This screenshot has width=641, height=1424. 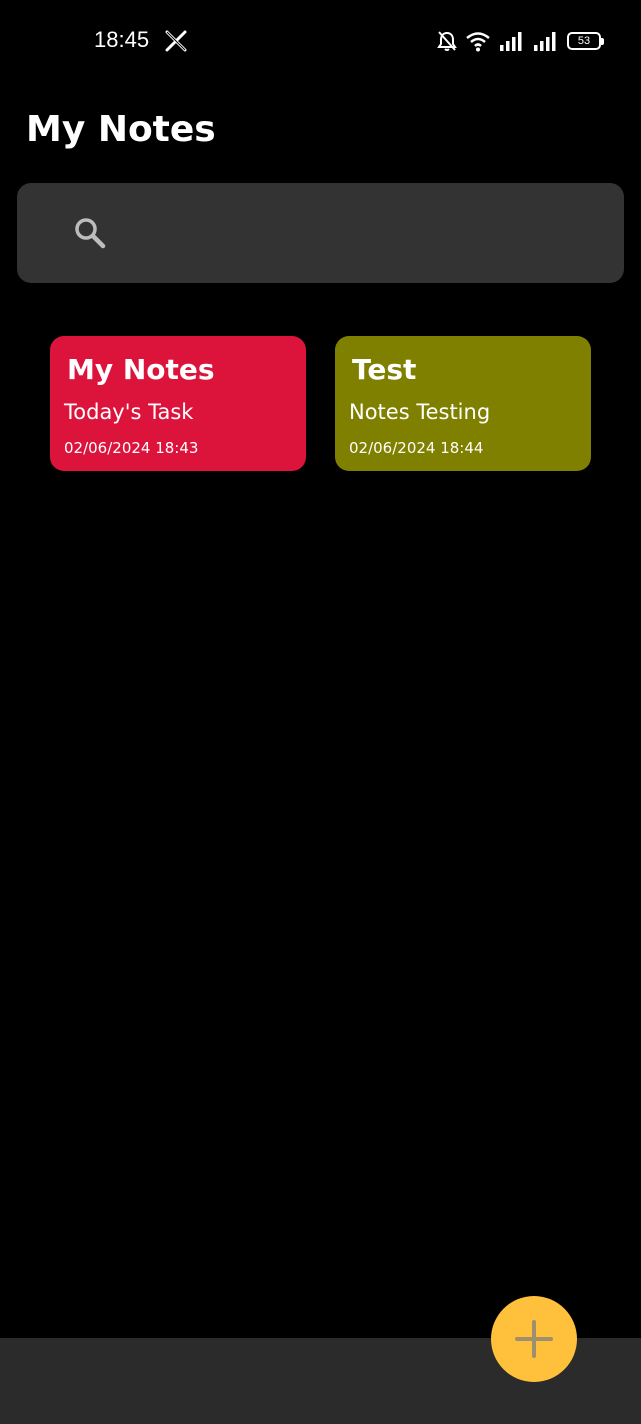 I want to click on search-input, so click(x=363, y=234).